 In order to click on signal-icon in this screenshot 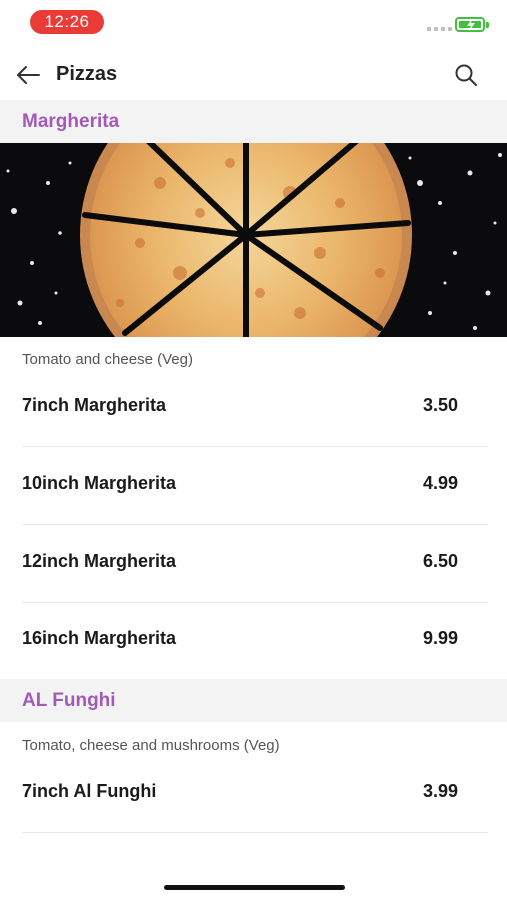, I will do `click(439, 29)`.